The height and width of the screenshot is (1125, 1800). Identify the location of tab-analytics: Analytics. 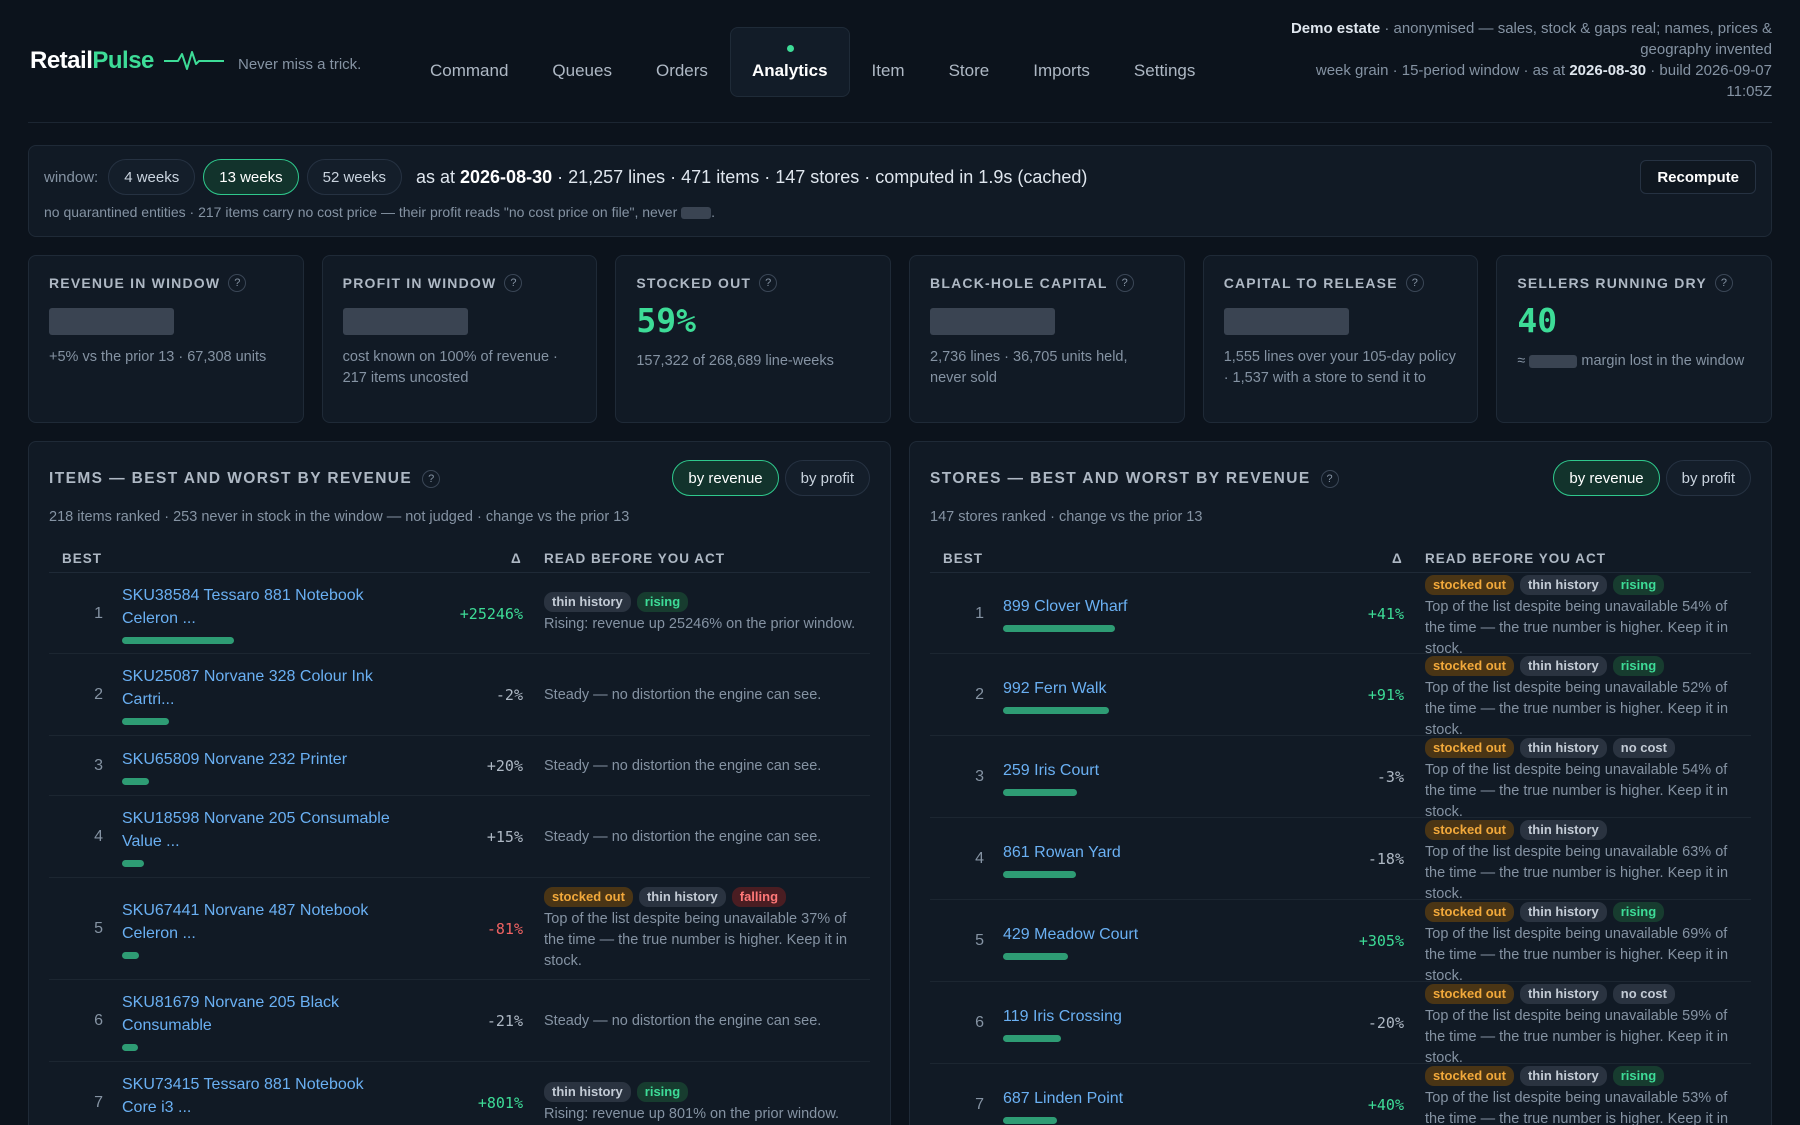
(789, 62).